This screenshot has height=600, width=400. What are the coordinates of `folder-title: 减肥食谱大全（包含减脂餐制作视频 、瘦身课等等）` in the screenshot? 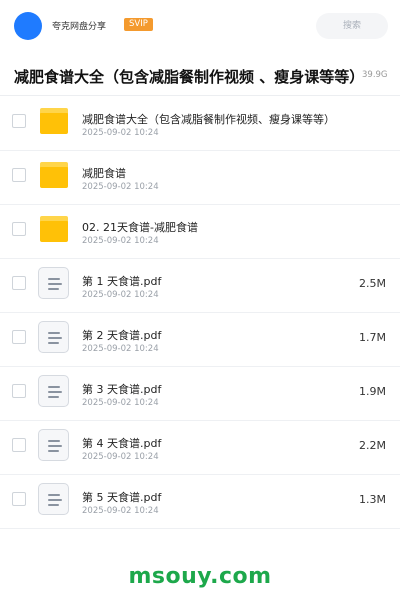 It's located at (189, 77).